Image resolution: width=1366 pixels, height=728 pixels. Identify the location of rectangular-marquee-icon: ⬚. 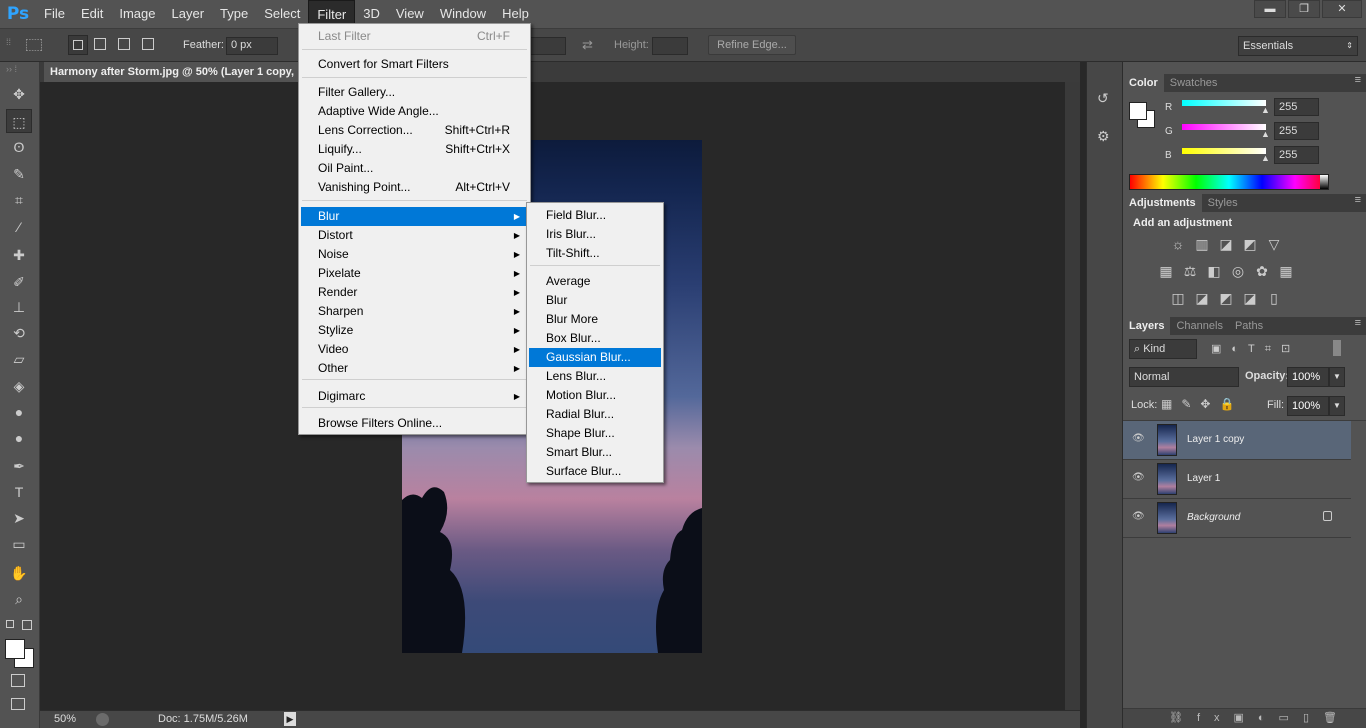
(19, 121).